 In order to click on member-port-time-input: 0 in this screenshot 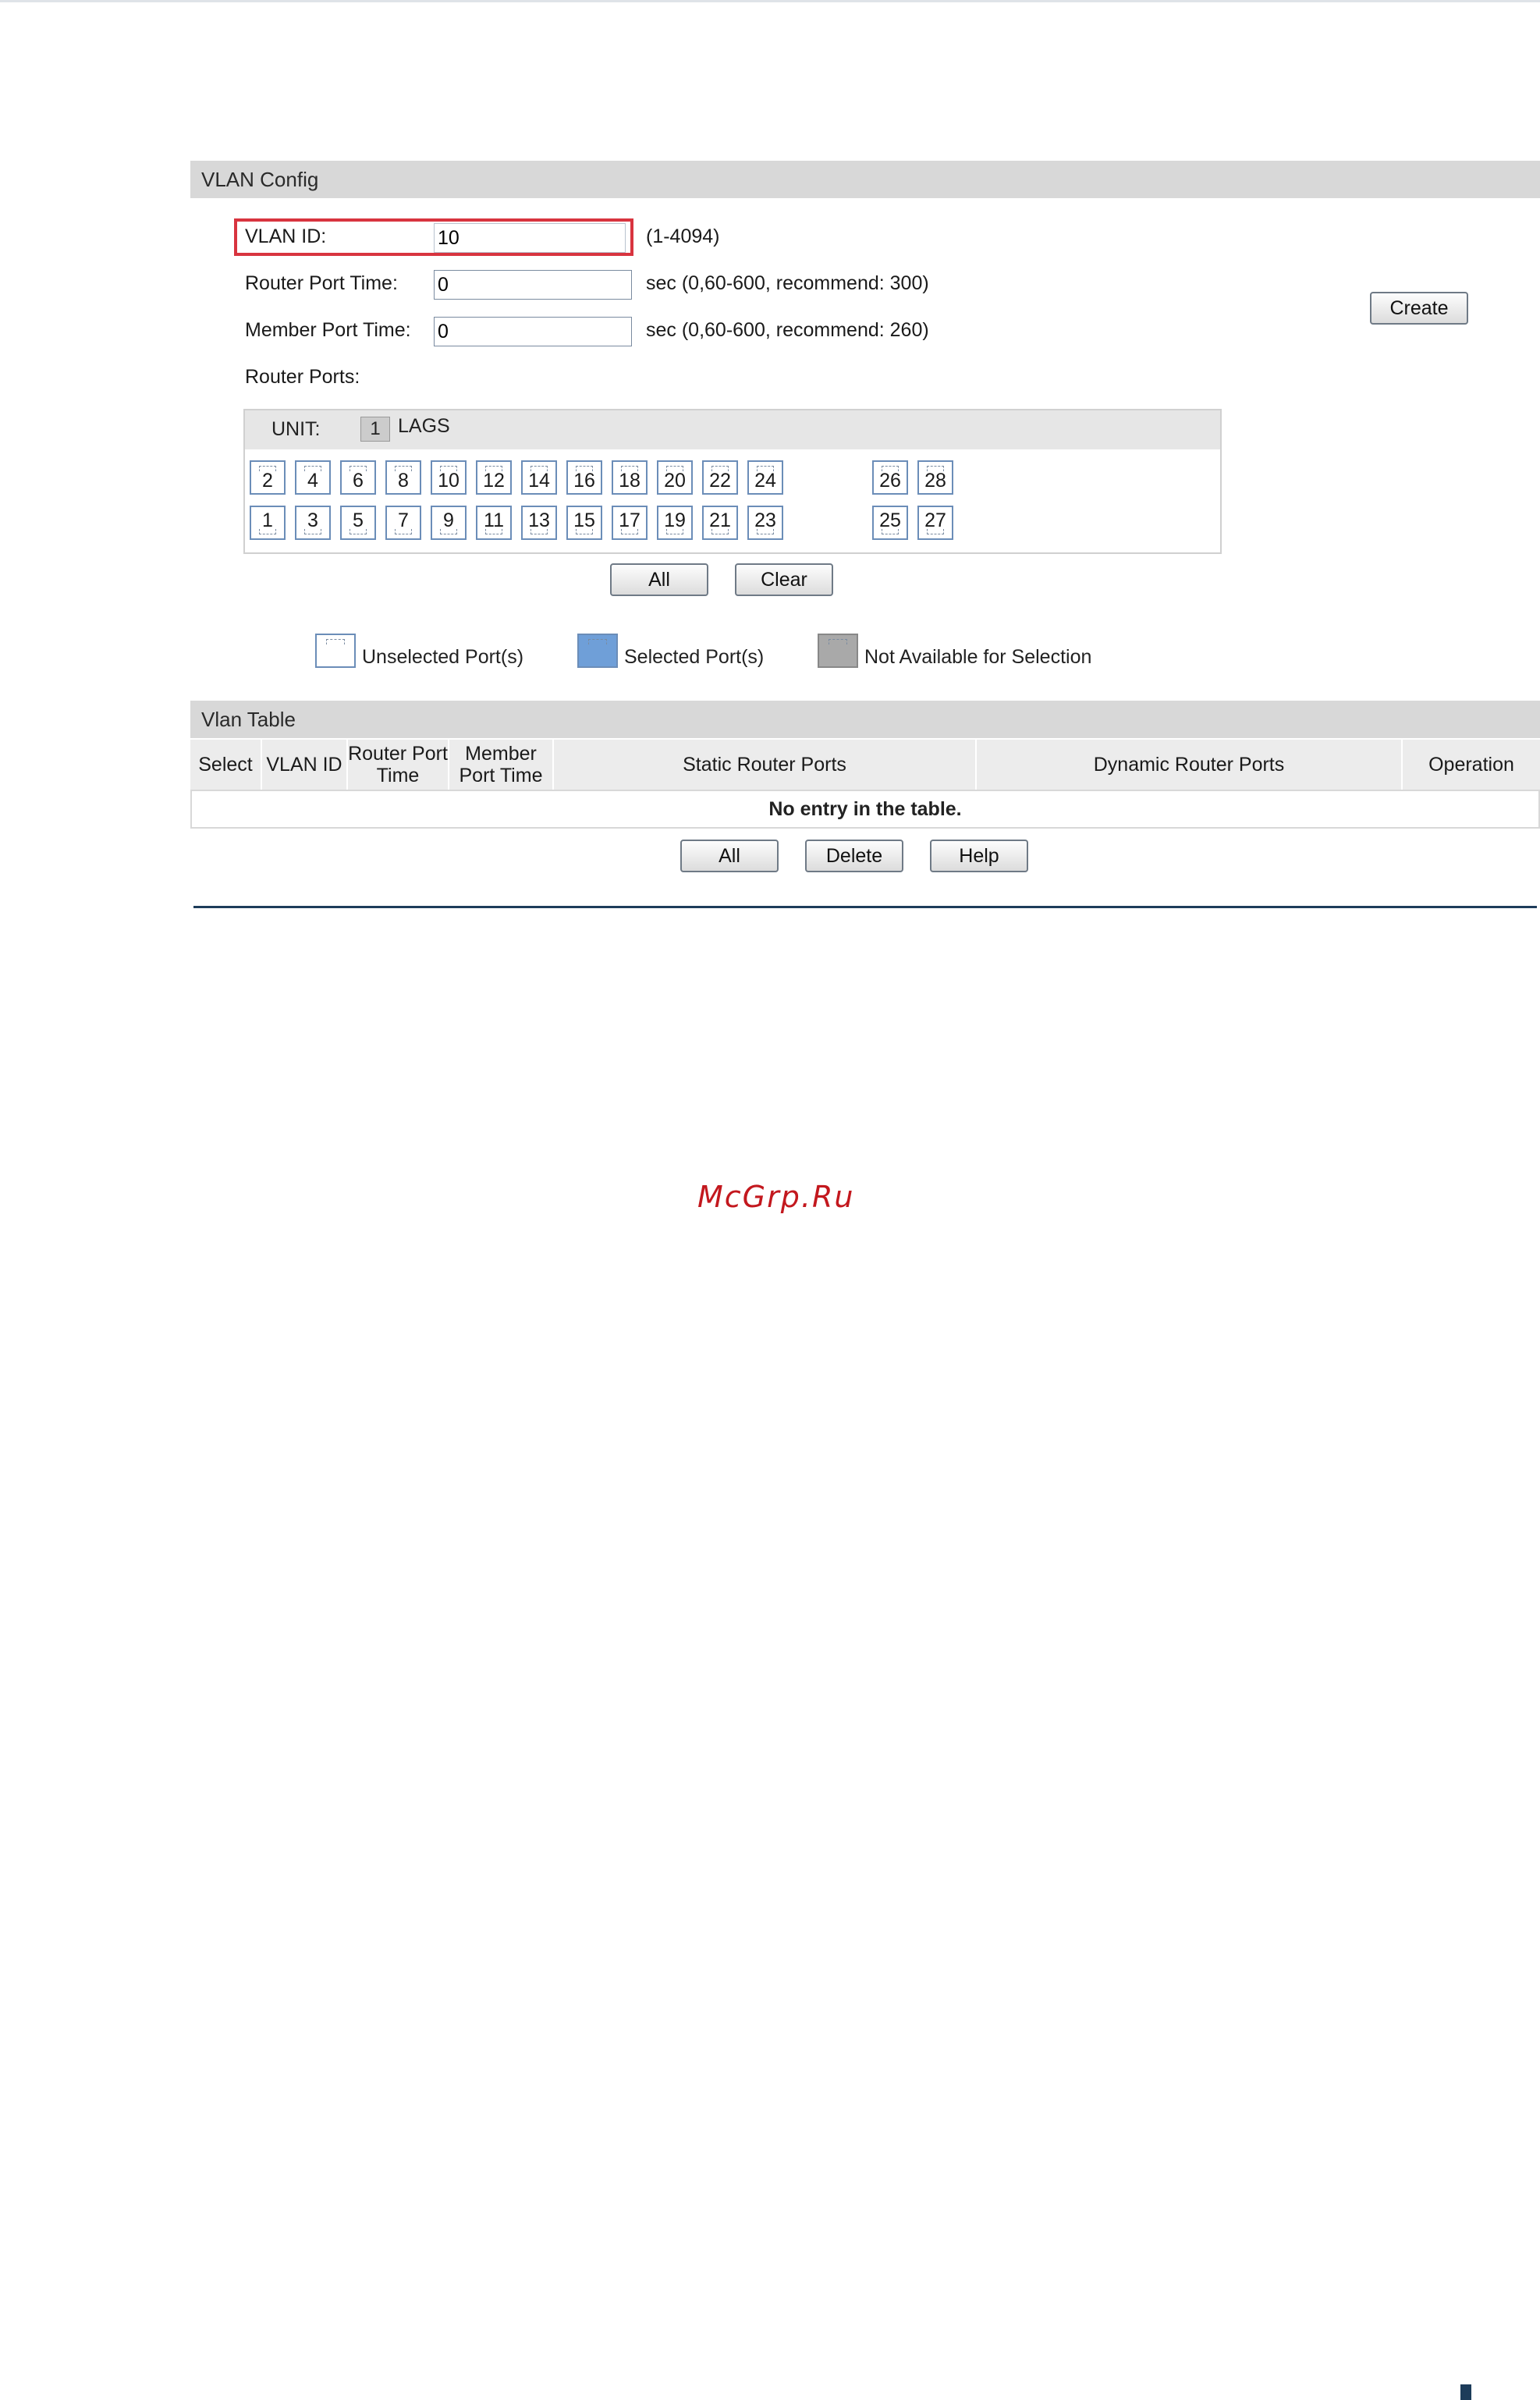, I will do `click(533, 331)`.